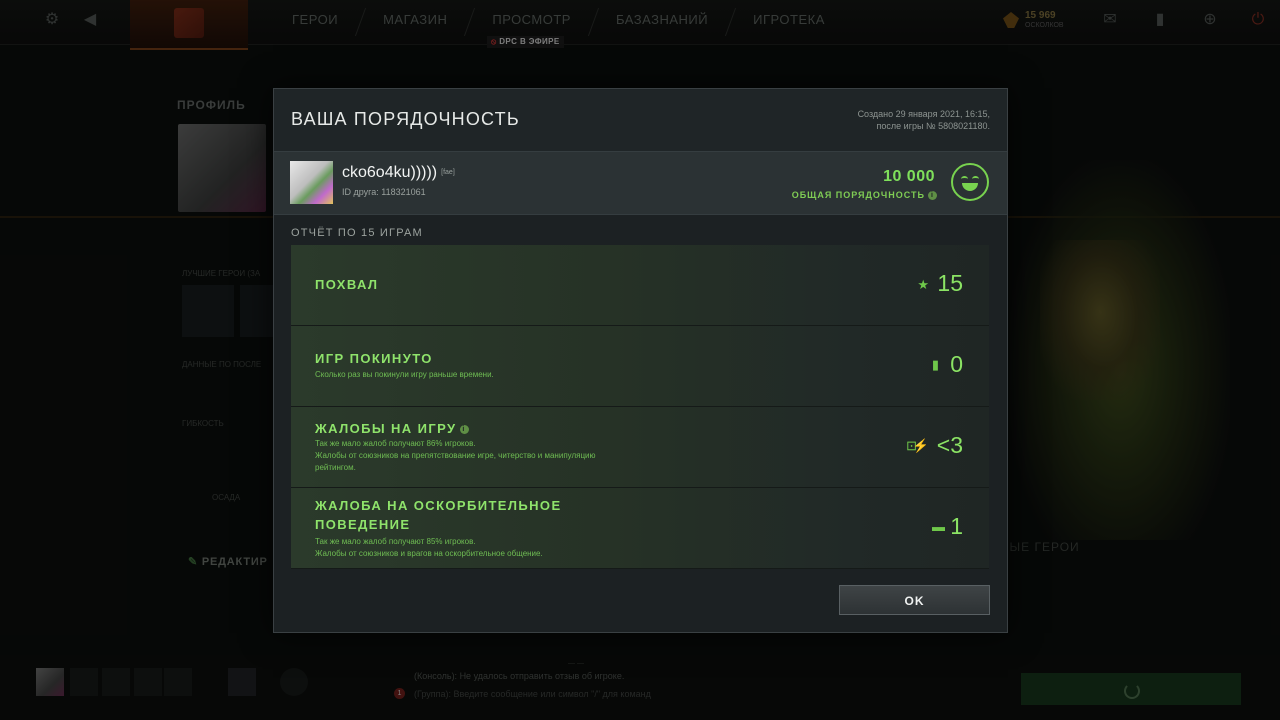  What do you see at coordinates (938, 526) in the screenshot?
I see `chat-icon: ▬` at bounding box center [938, 526].